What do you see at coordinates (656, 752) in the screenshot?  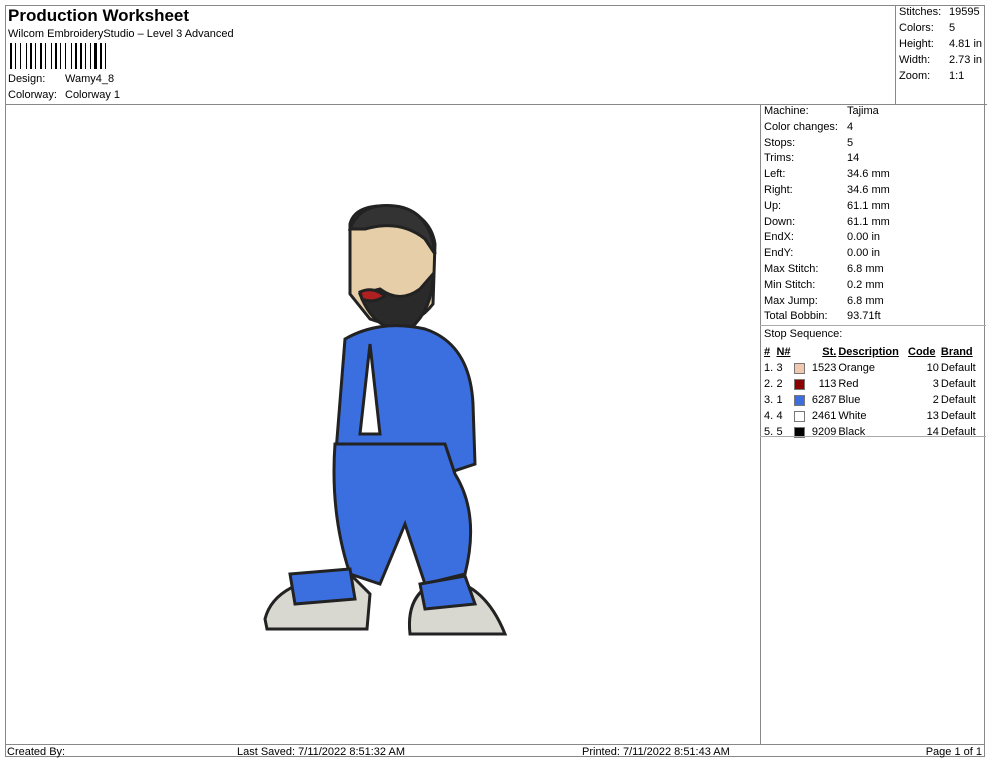 I see `printed-date: Printed: 7/11/2022 8:51:43 AM` at bounding box center [656, 752].